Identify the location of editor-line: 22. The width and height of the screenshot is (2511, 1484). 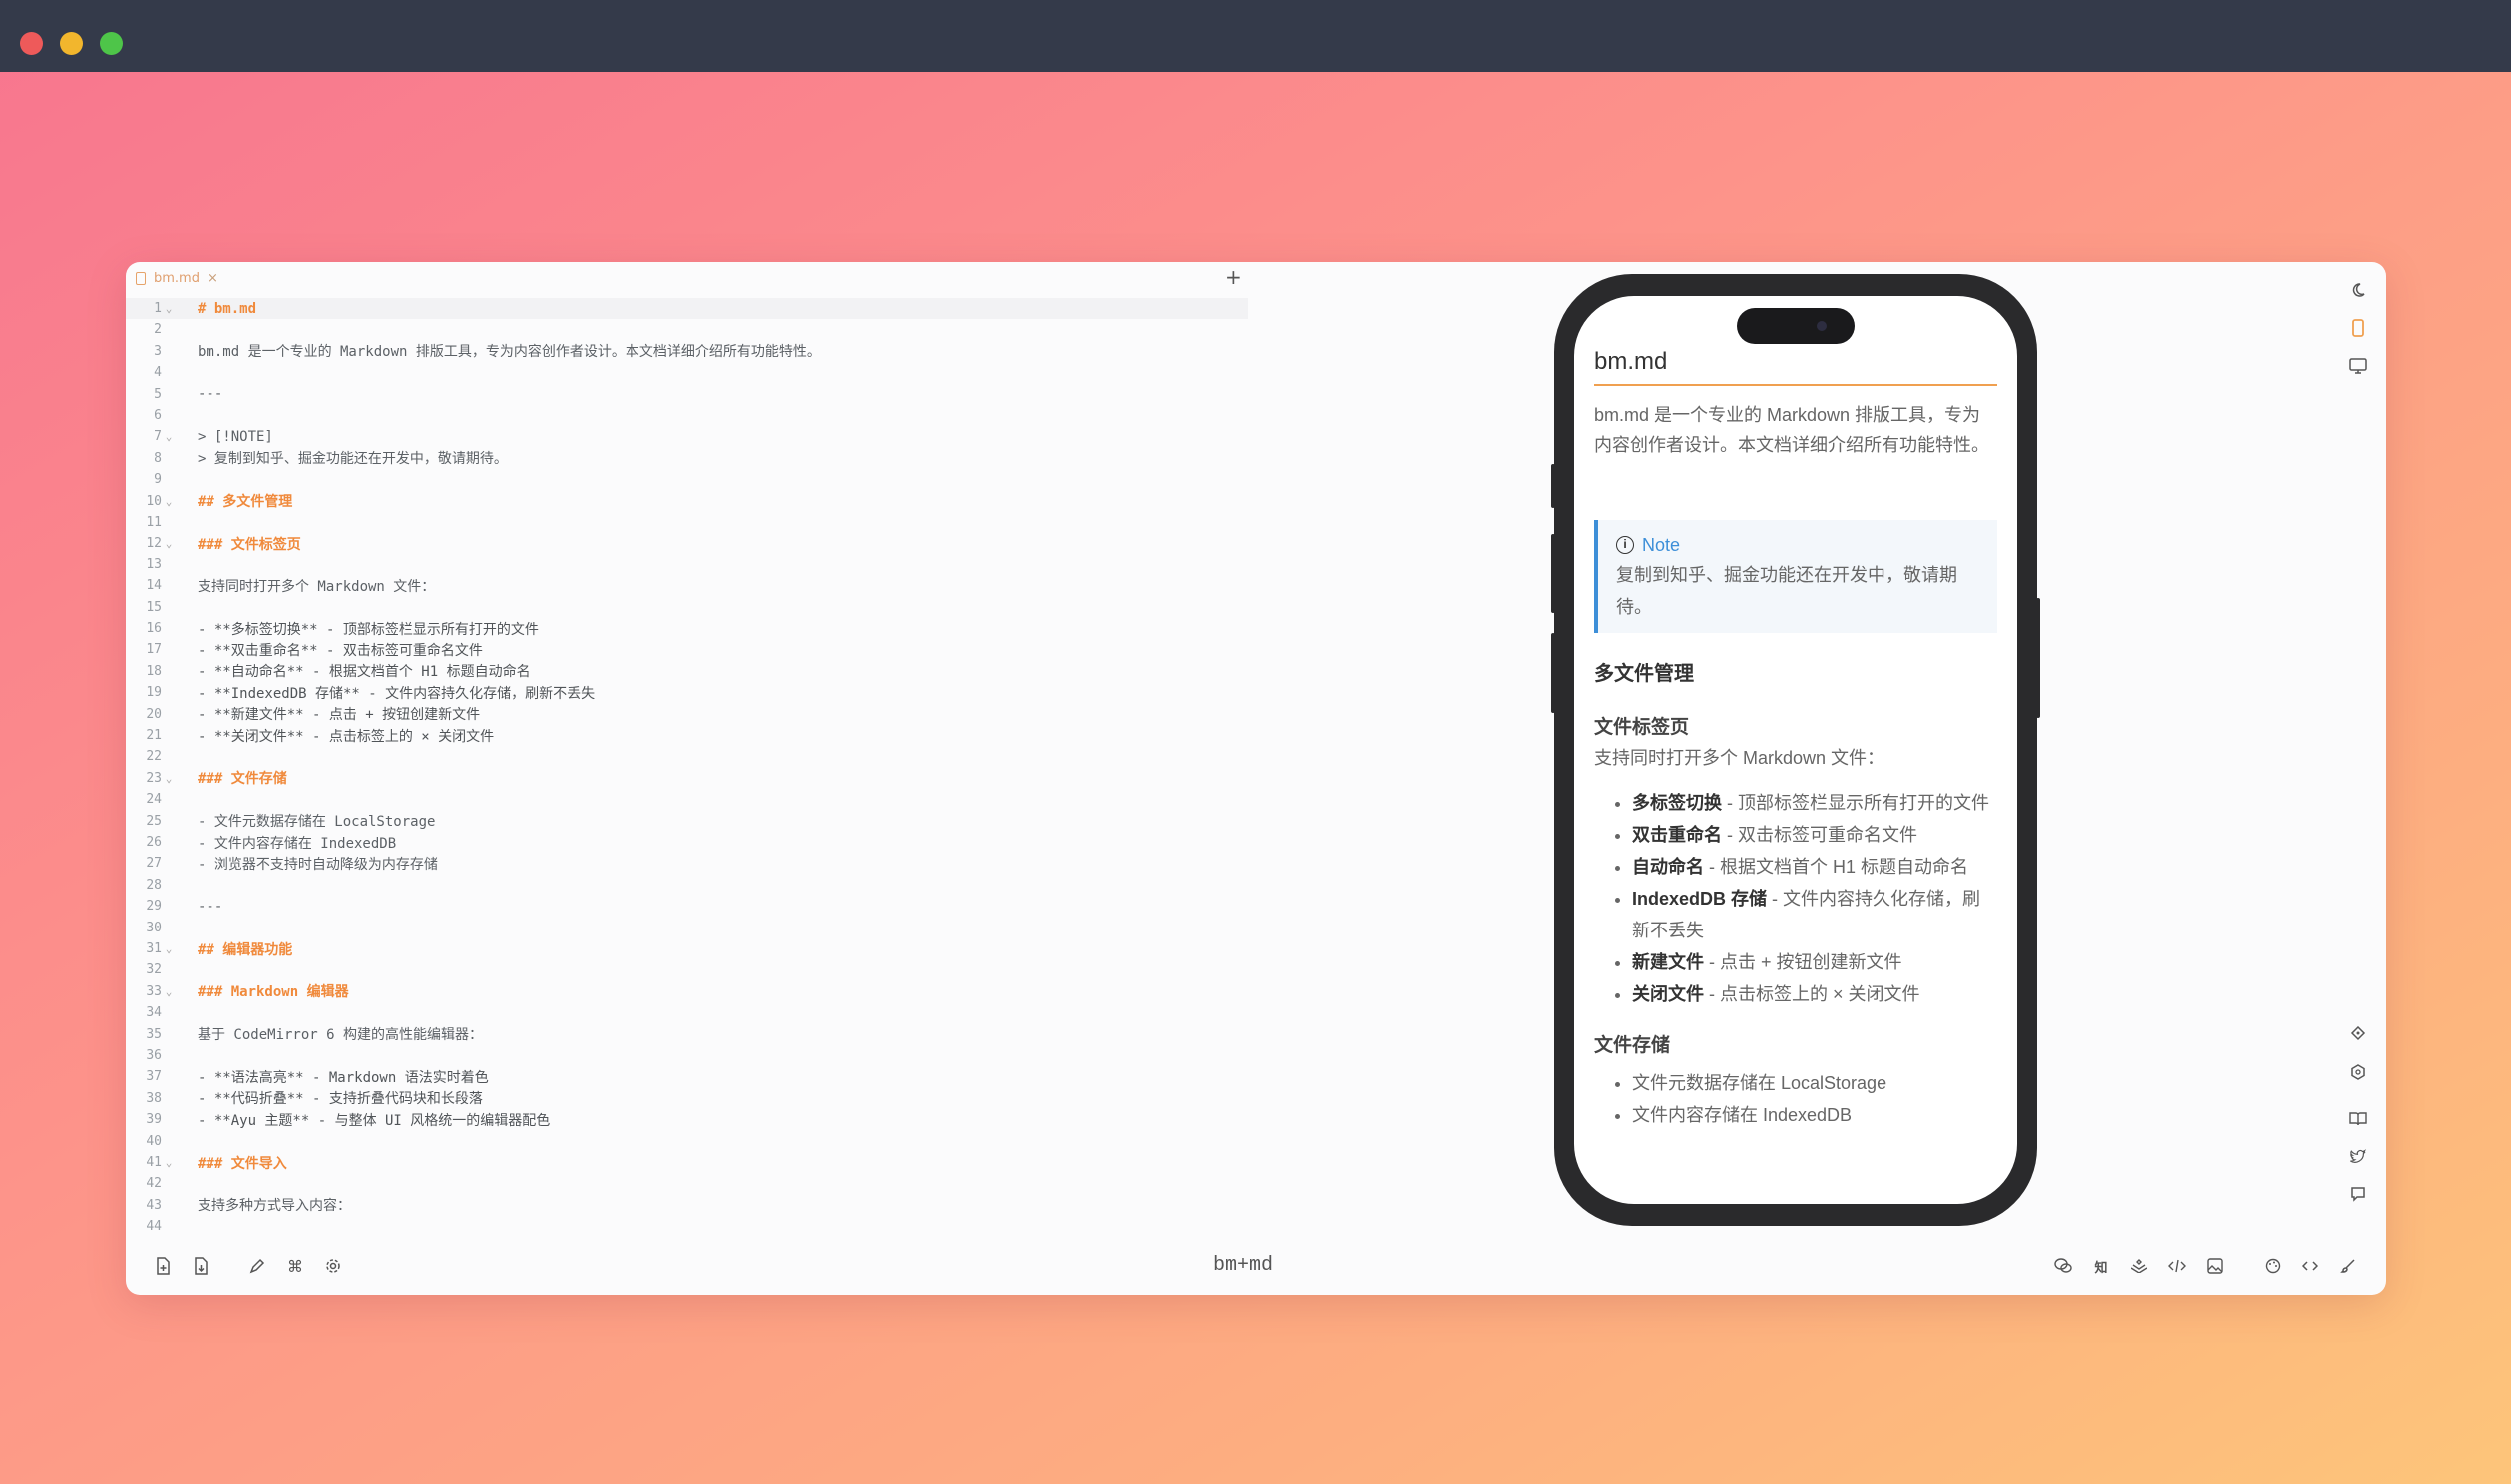
(694, 756).